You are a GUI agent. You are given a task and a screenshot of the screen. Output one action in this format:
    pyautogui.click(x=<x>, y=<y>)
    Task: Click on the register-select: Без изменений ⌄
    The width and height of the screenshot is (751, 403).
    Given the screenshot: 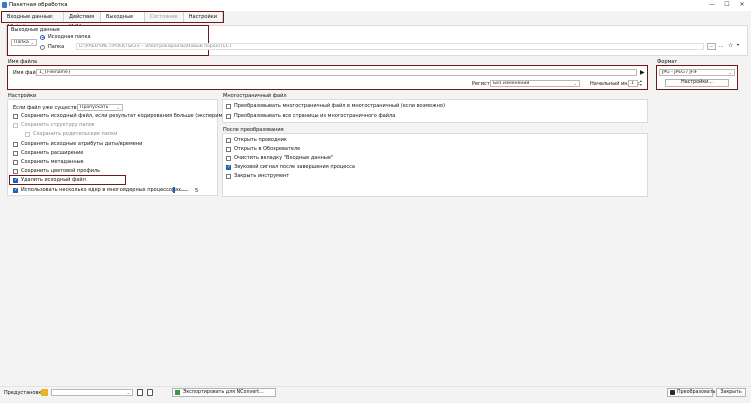 What is the action you would take?
    pyautogui.click(x=535, y=83)
    